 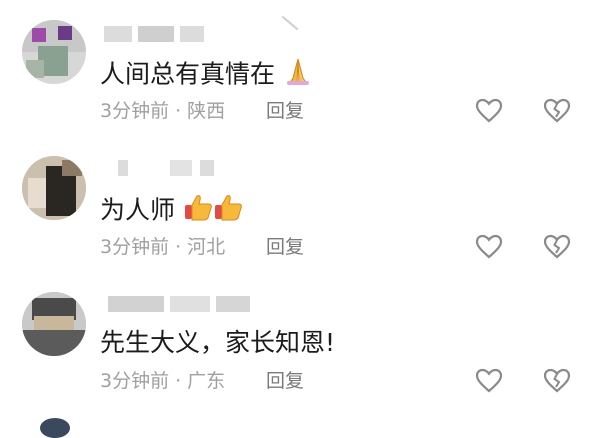 What do you see at coordinates (188, 74) in the screenshot?
I see `comment-text-content: 人间总有真情在` at bounding box center [188, 74].